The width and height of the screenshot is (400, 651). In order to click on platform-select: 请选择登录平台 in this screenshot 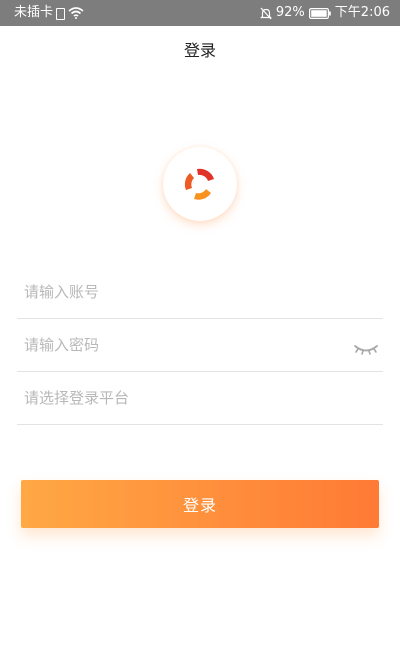, I will do `click(200, 398)`.